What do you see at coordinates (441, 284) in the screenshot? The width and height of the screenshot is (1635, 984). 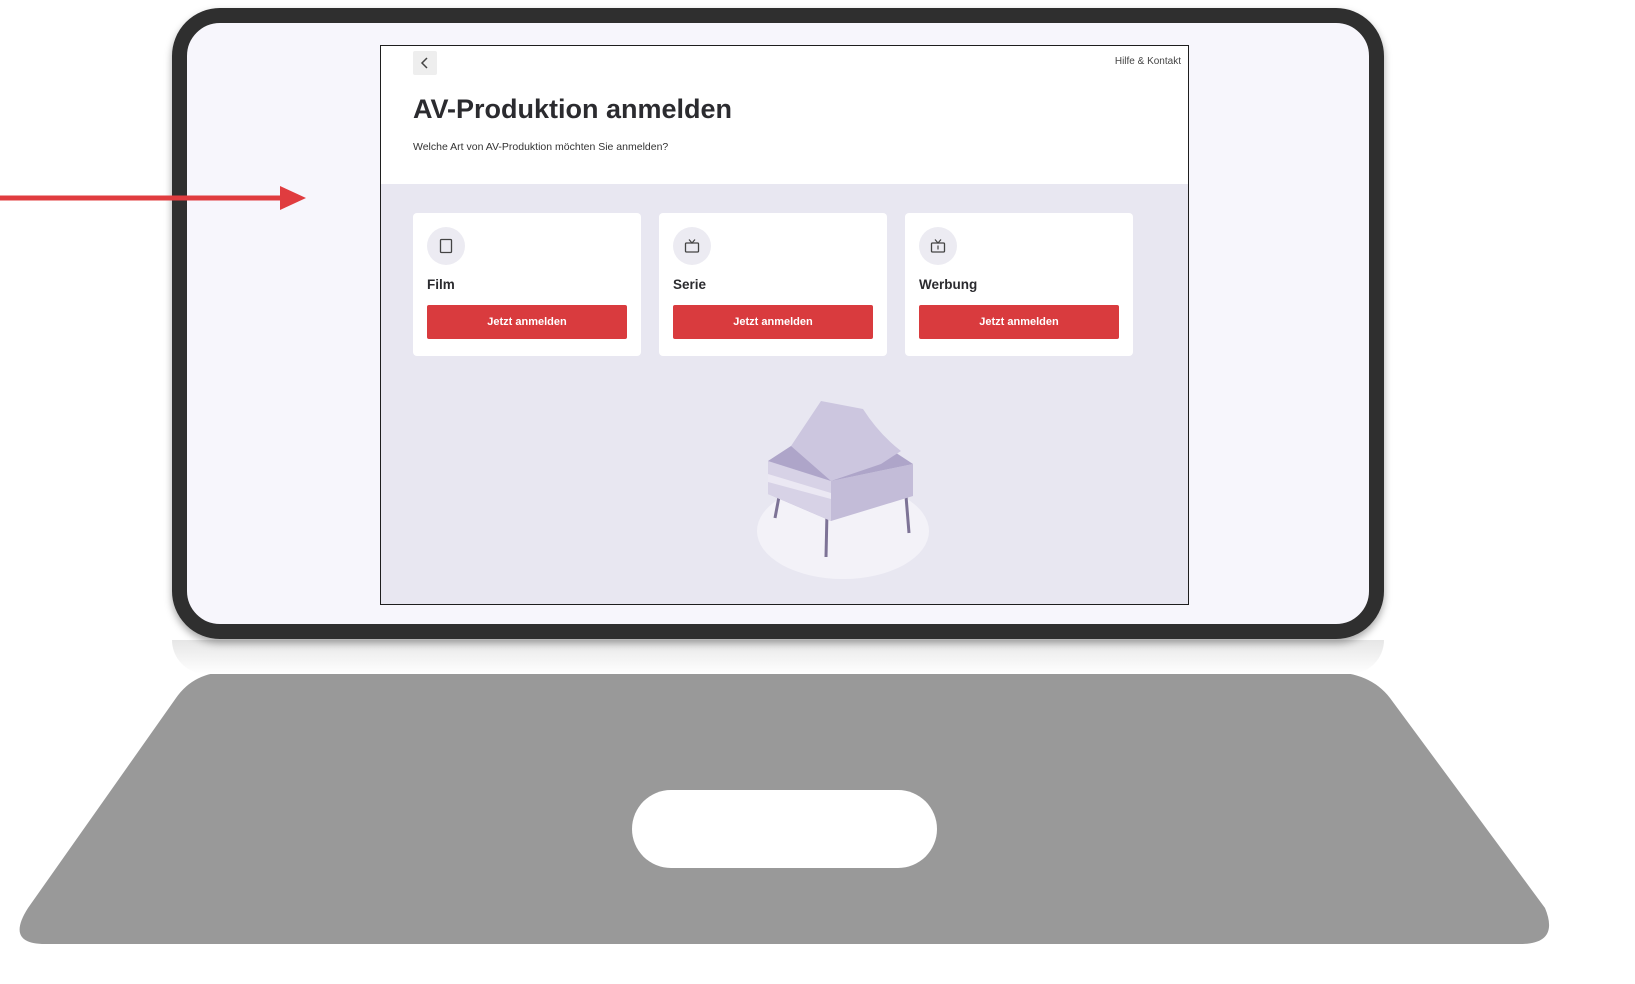 I see `card-label-film: Film` at bounding box center [441, 284].